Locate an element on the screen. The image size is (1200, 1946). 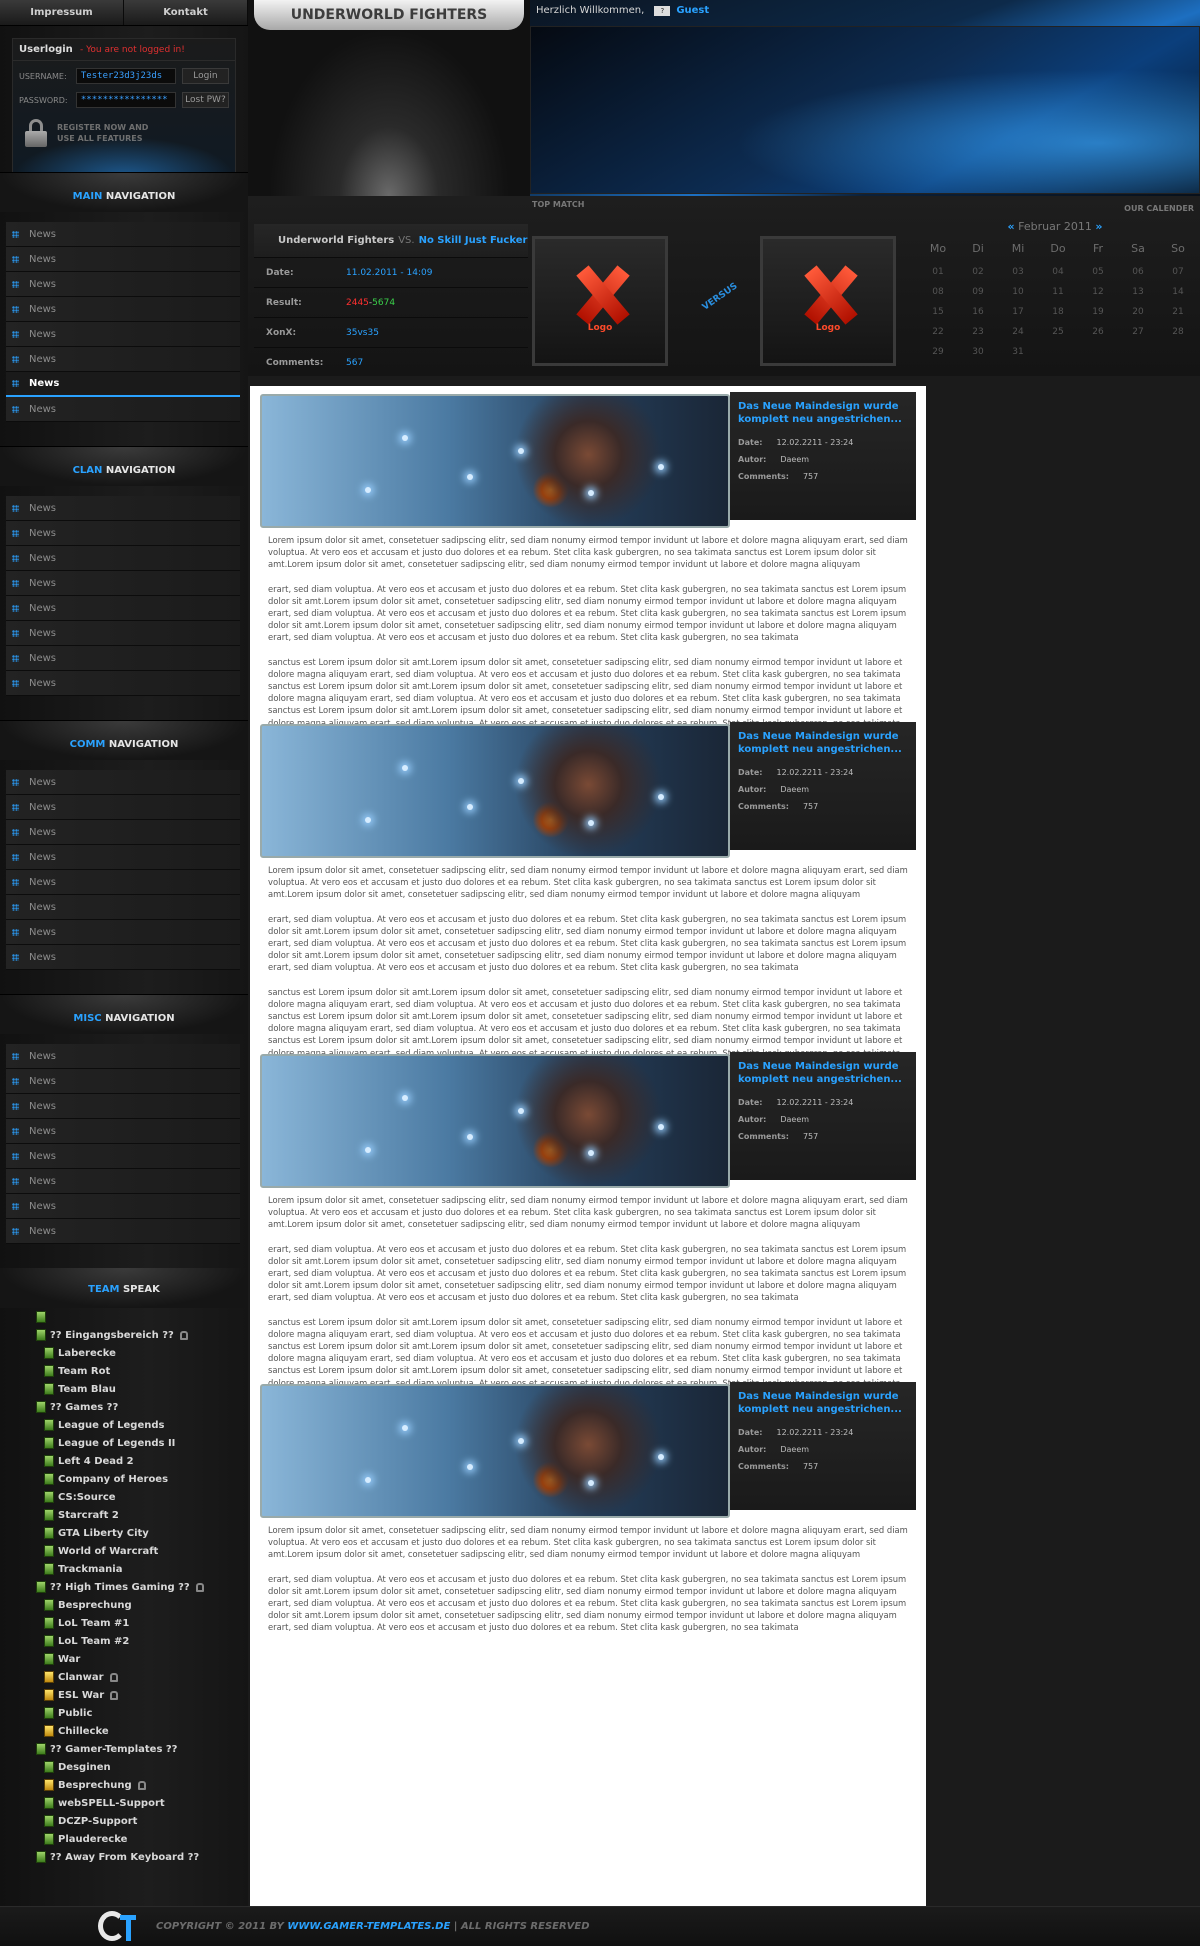
calendar-day: 24 is located at coordinates (1018, 332).